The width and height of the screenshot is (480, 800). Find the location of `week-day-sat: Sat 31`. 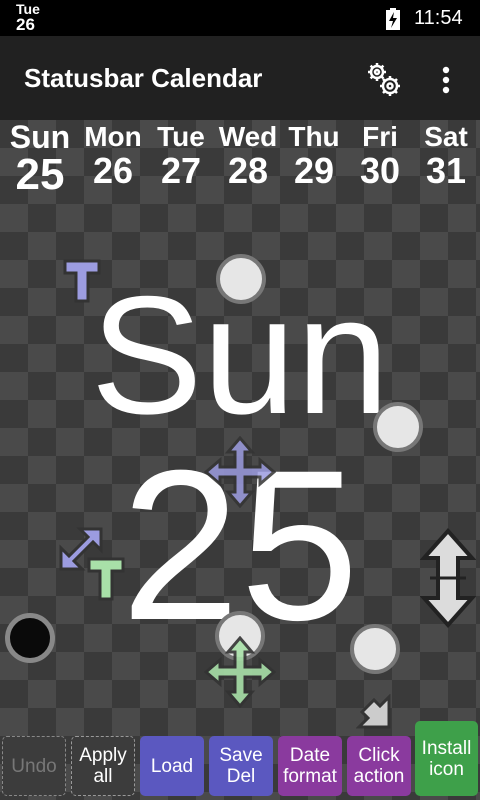

week-day-sat: Sat 31 is located at coordinates (446, 156).